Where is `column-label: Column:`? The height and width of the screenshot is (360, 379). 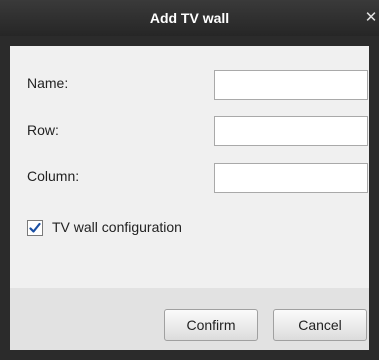 column-label: Column: is located at coordinates (53, 176).